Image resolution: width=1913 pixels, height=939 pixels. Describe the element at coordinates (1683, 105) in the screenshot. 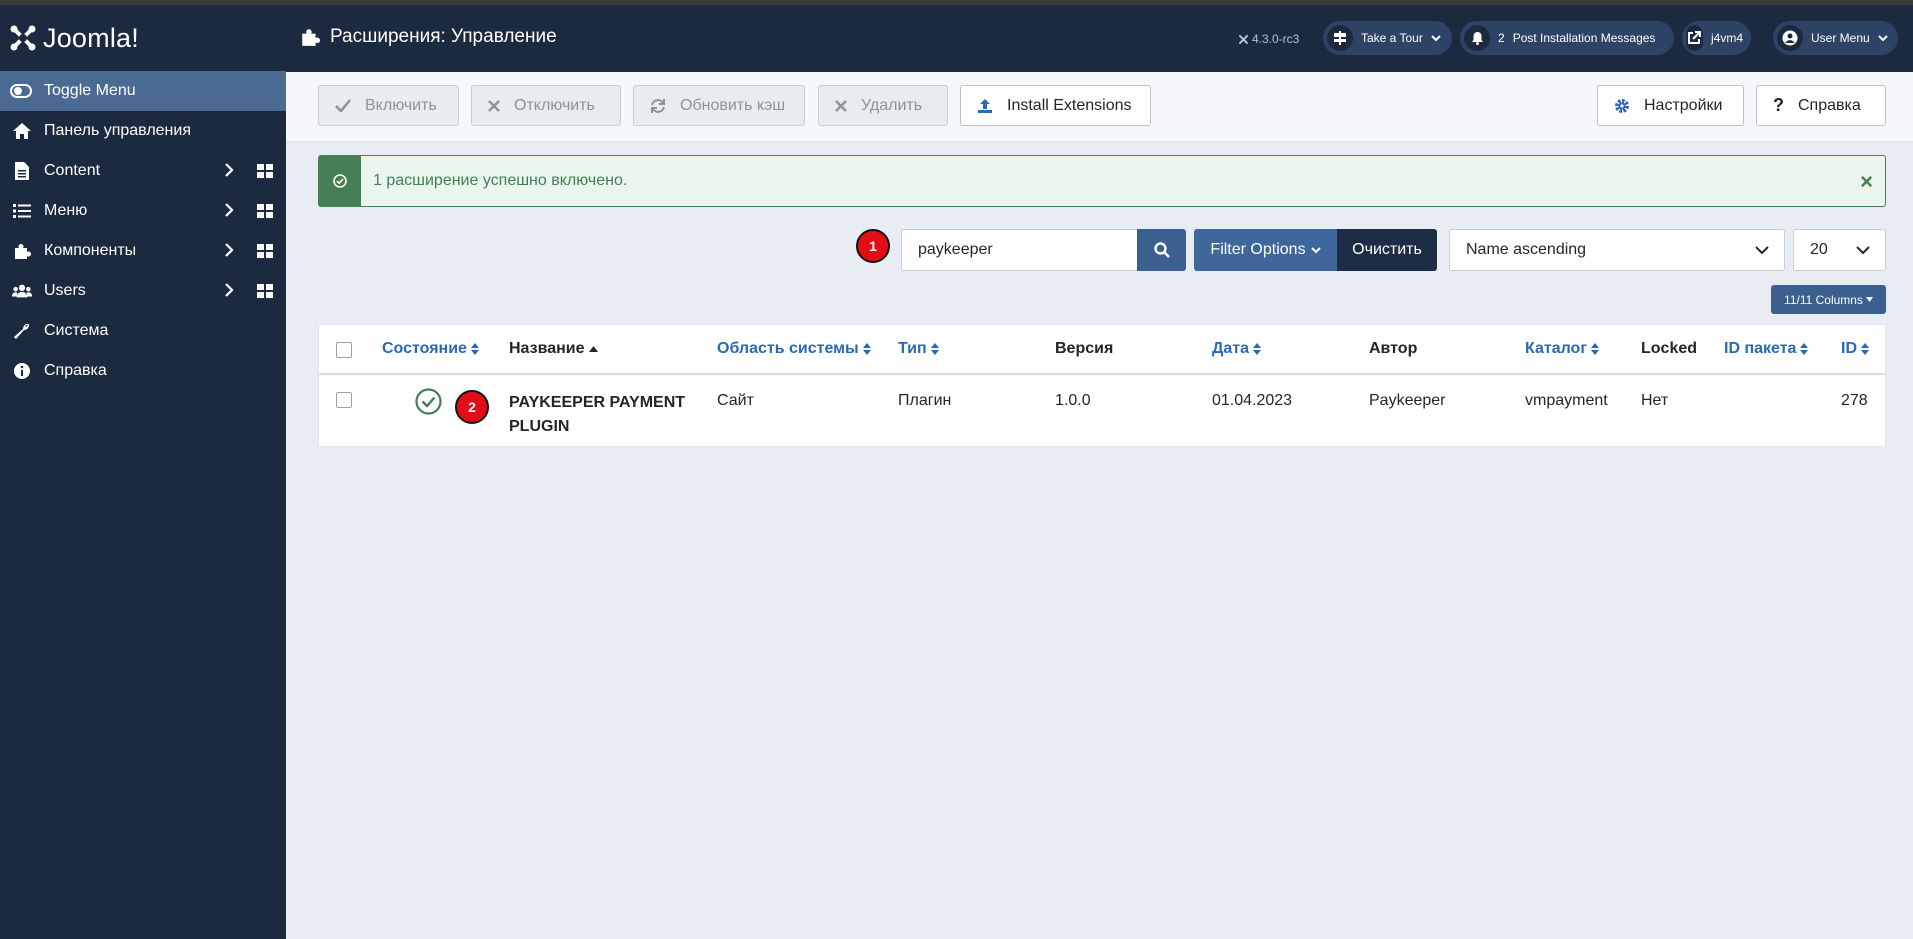

I see `options-label: Настройки` at that location.